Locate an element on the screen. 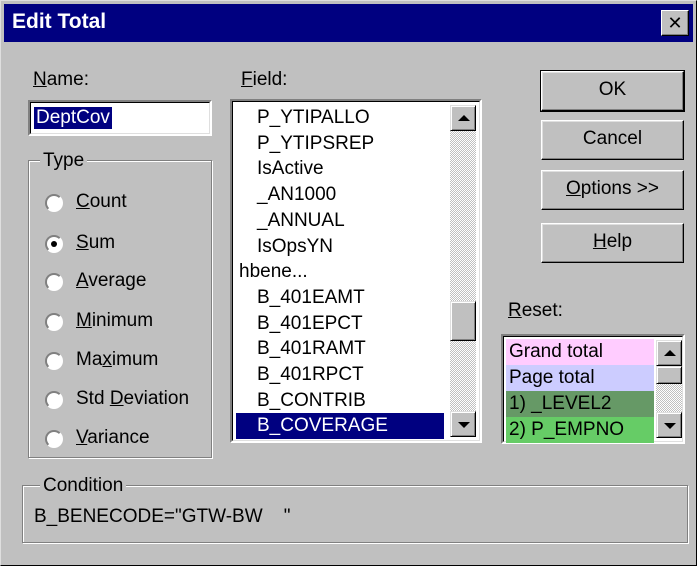  radio-dot-icon is located at coordinates (54, 244).